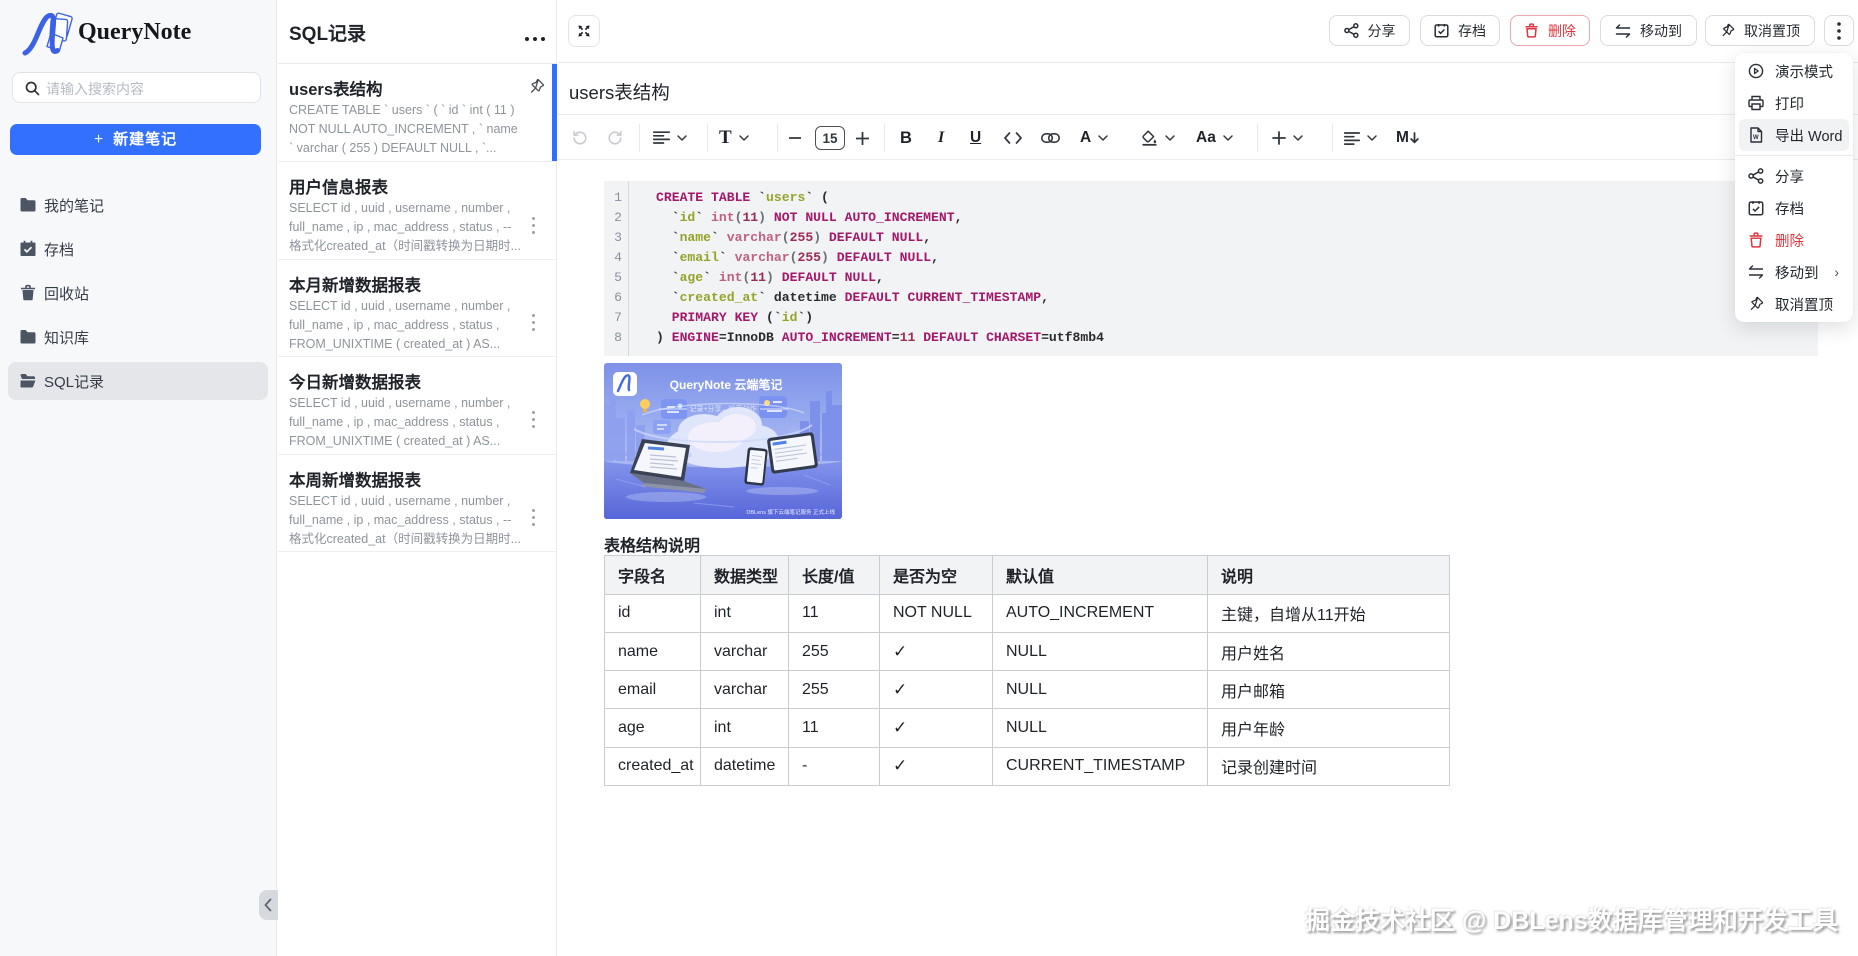  Describe the element at coordinates (722, 408) in the screenshot. I see `svg-text: 记录+分享，检索创作` at that location.